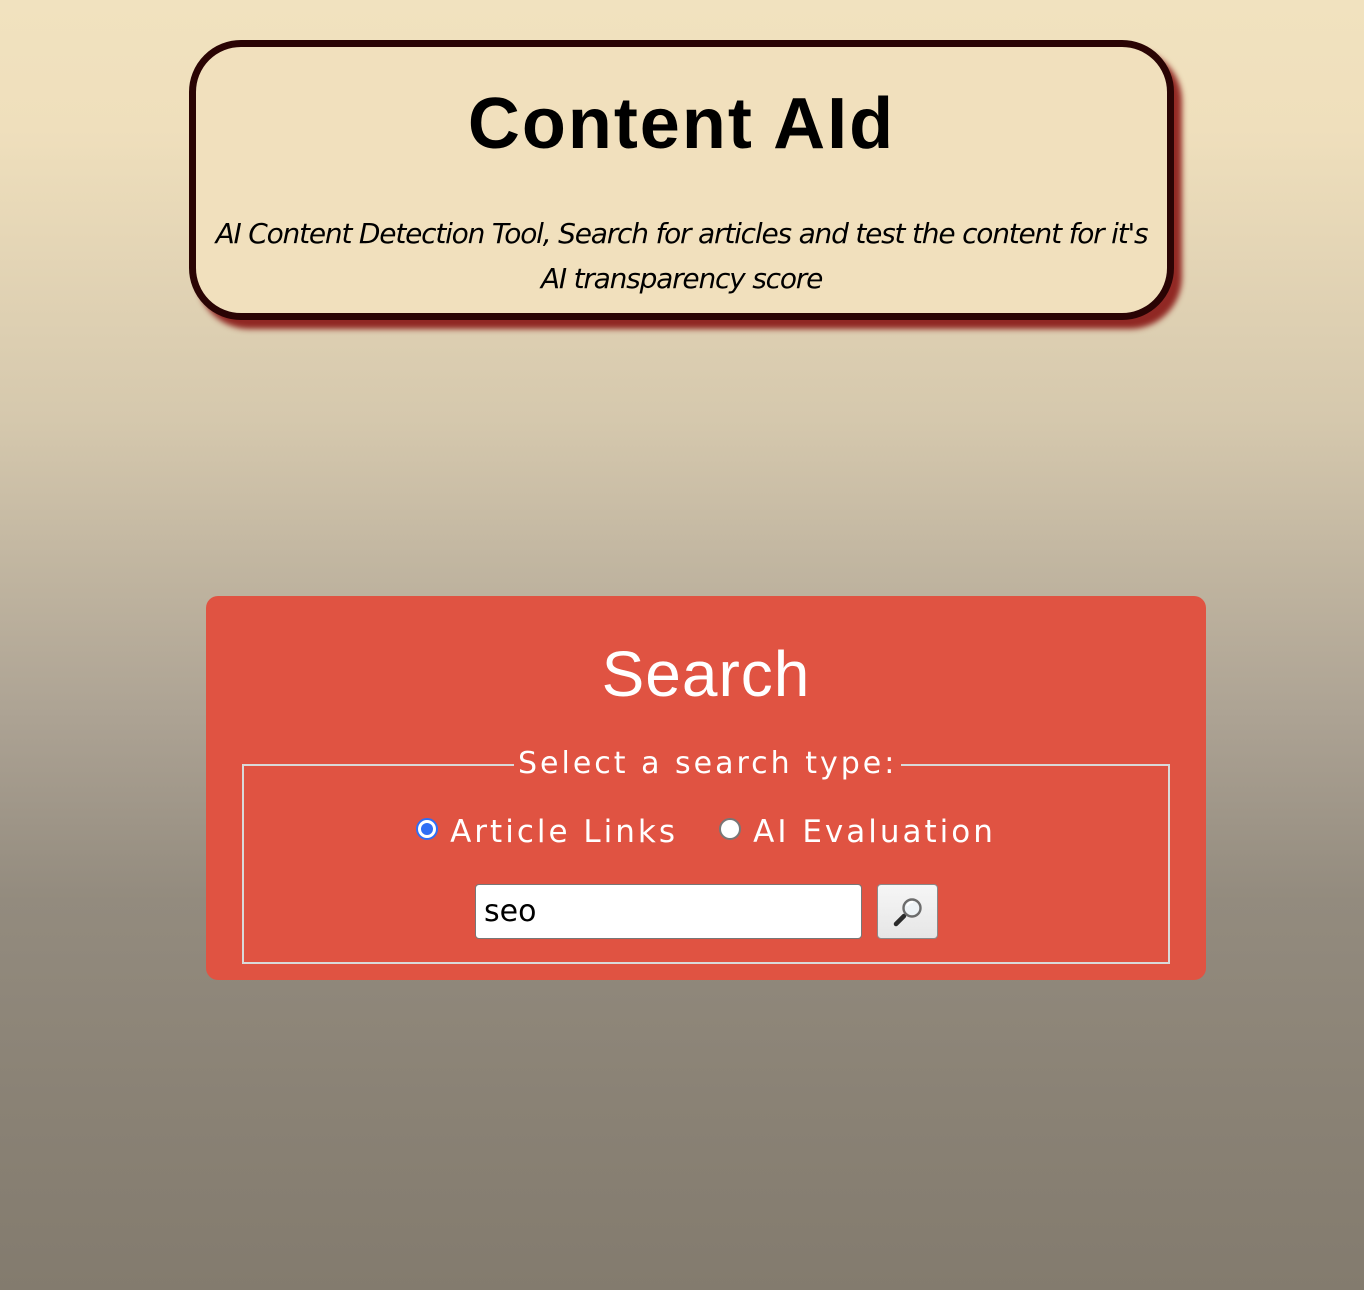 Image resolution: width=1364 pixels, height=1290 pixels. What do you see at coordinates (427, 829) in the screenshot?
I see `radio-article-links` at bounding box center [427, 829].